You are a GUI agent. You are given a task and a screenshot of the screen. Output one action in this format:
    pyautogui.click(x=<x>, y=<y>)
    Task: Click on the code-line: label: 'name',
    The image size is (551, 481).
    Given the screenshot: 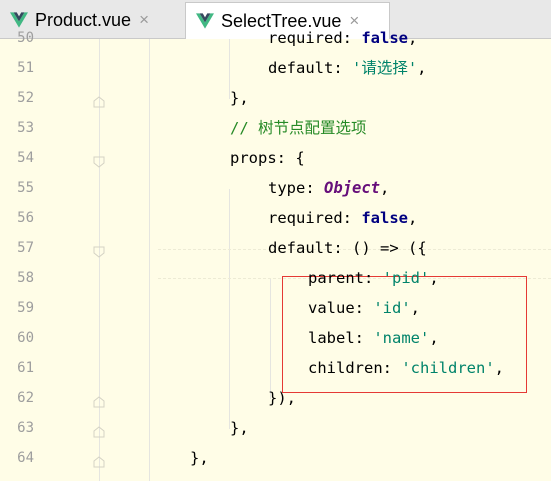 What is the action you would take?
    pyautogui.click(x=373, y=338)
    